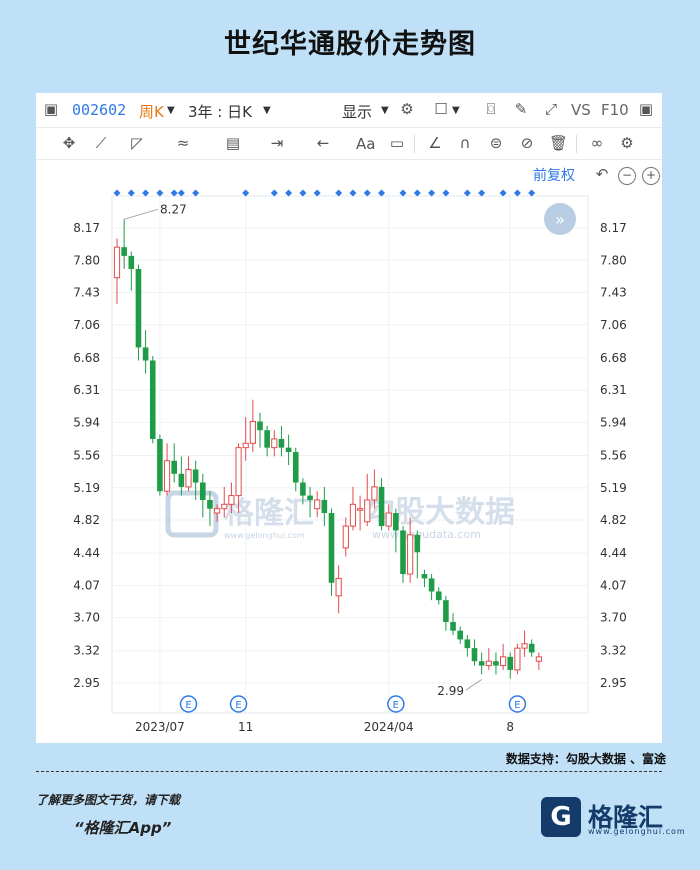 This screenshot has width=700, height=870. Describe the element at coordinates (86, 585) in the screenshot. I see `y-tick-label-left: 4.07` at that location.